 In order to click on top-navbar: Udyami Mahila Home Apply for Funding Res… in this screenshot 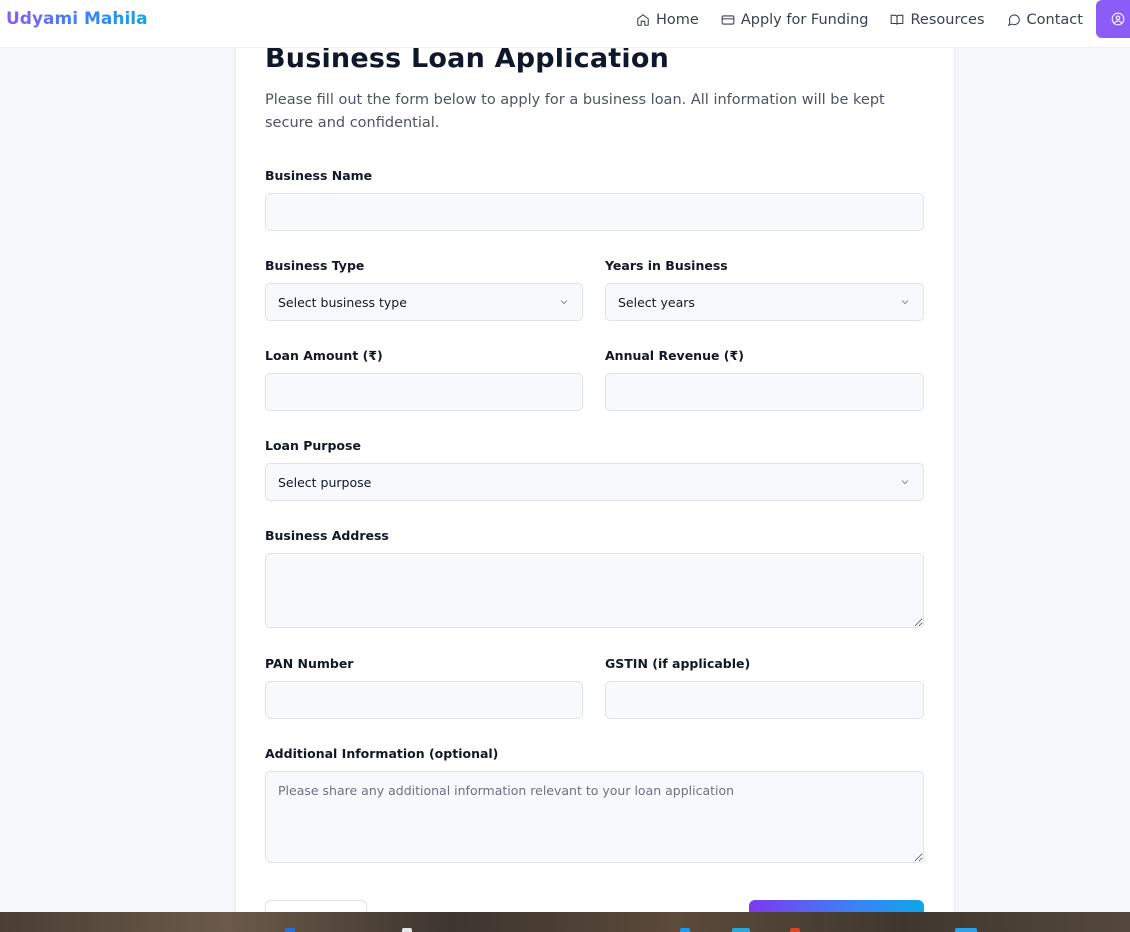, I will do `click(565, 24)`.